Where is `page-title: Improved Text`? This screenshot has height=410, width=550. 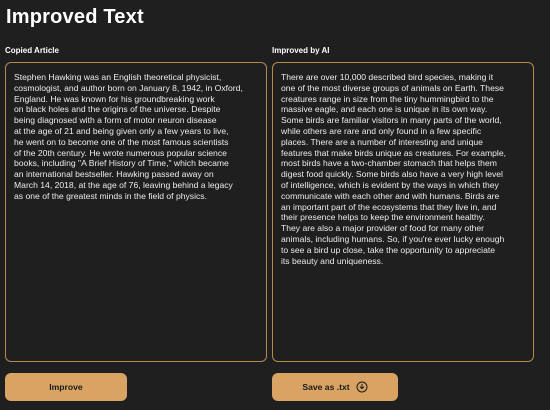 page-title: Improved Text is located at coordinates (75, 17).